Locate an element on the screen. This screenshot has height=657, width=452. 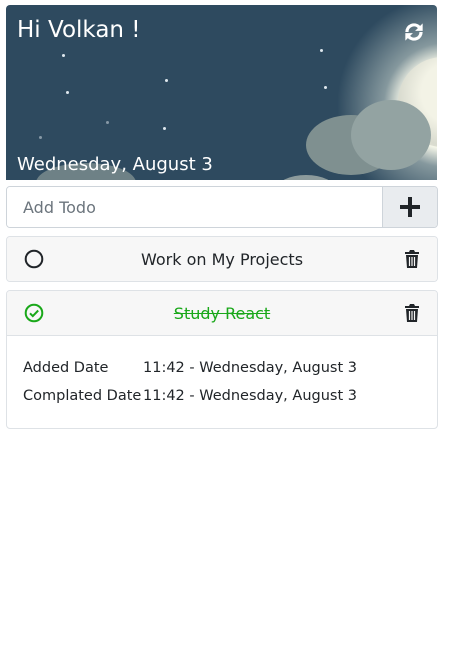
todo-item: Work on My Projects is located at coordinates (222, 259).